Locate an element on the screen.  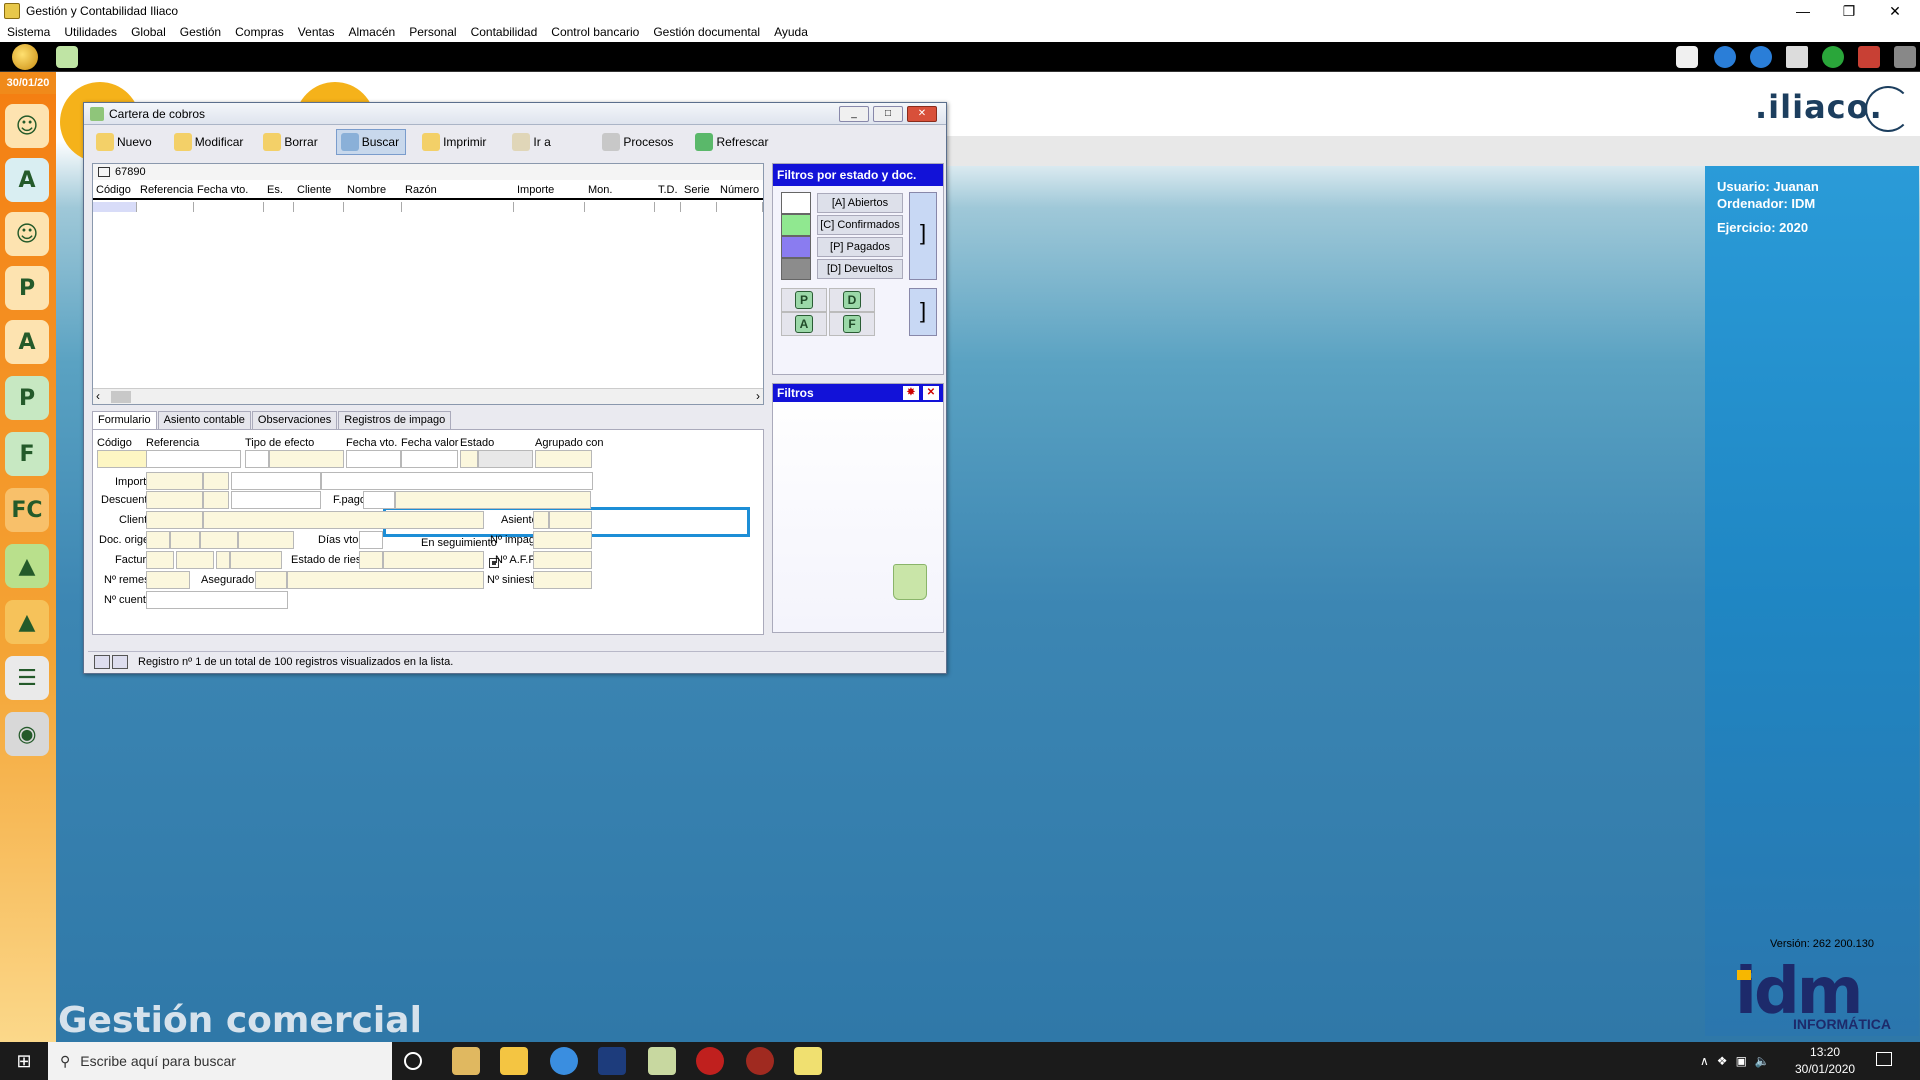
asiento-field is located at coordinates (570, 520).